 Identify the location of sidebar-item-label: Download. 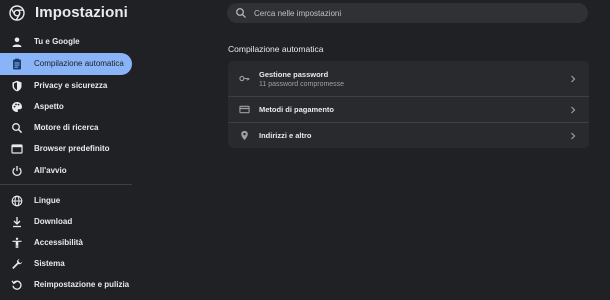
(53, 221).